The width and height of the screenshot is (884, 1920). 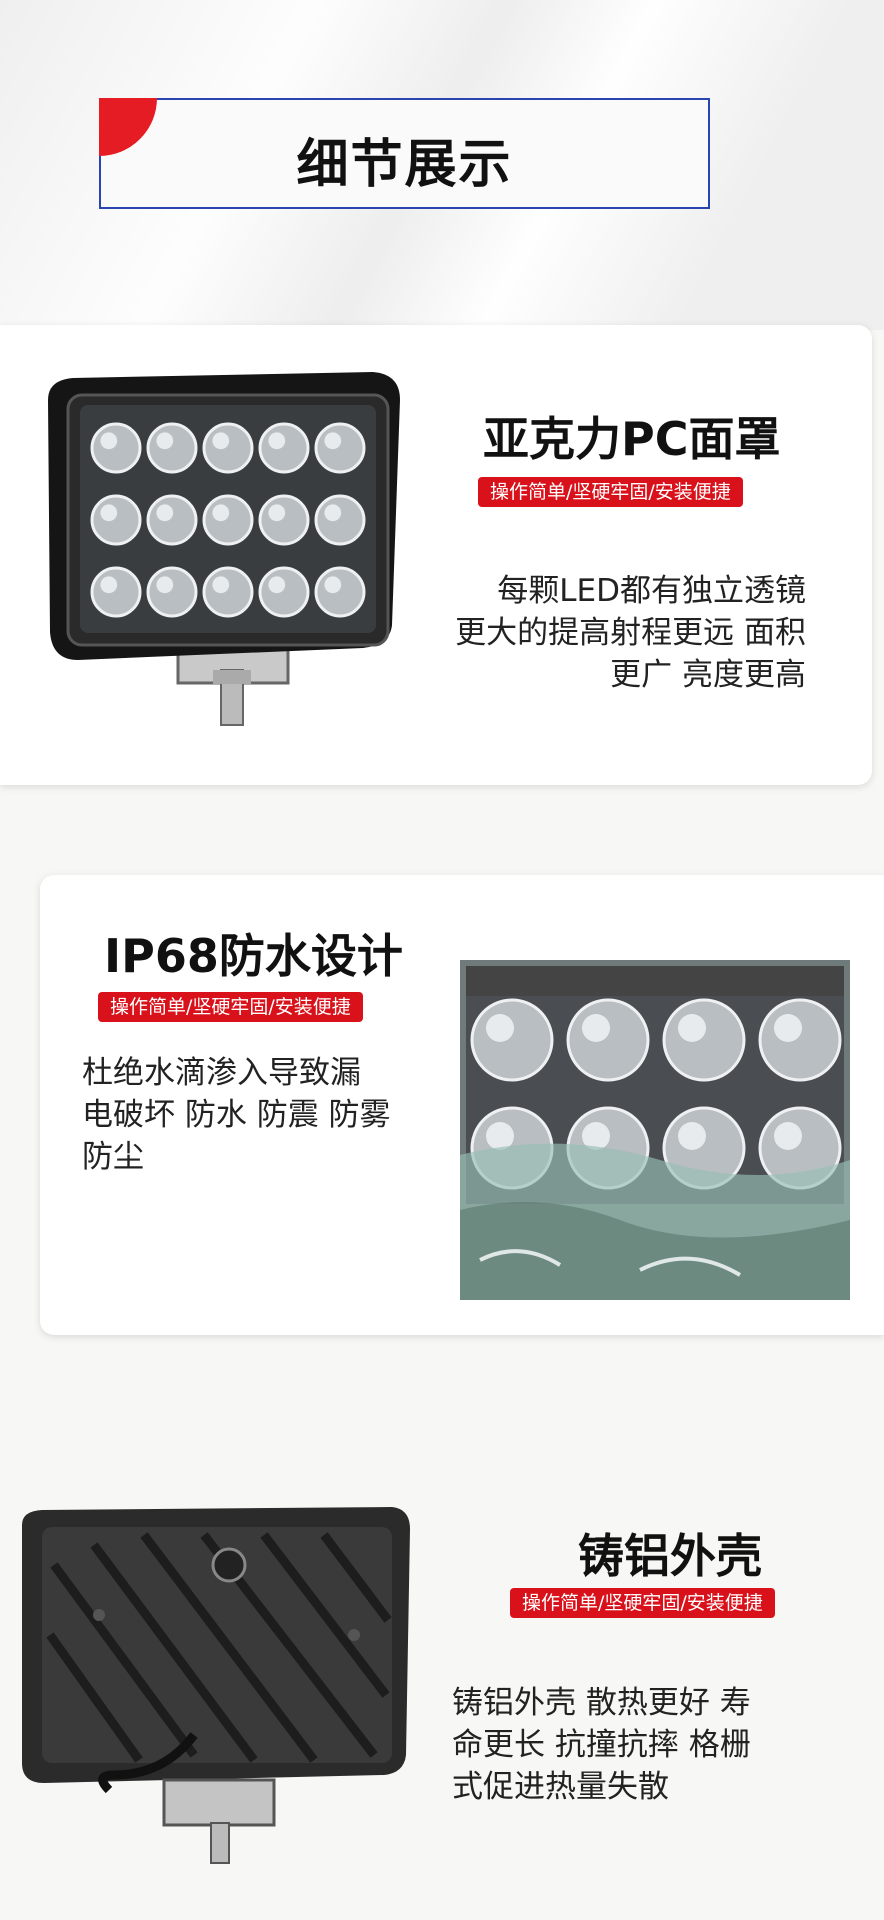 I want to click on lamp-back-housing-image, so click(x=216, y=1685).